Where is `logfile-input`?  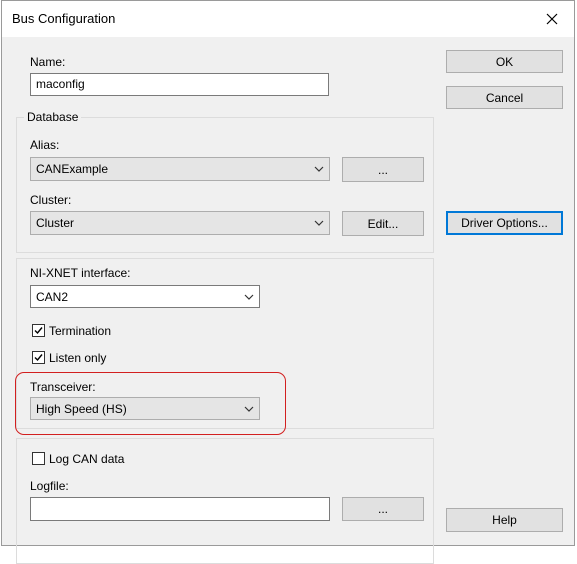
logfile-input is located at coordinates (180, 509).